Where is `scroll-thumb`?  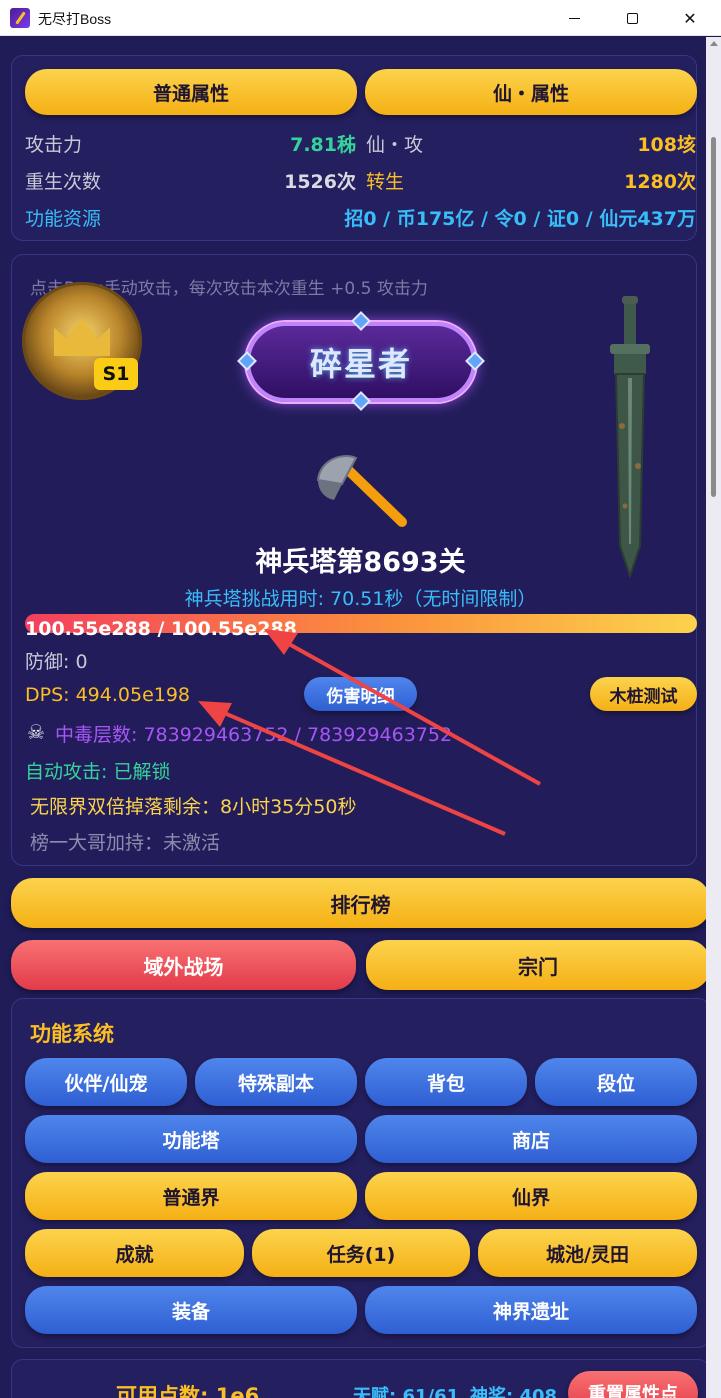 scroll-thumb is located at coordinates (713, 317).